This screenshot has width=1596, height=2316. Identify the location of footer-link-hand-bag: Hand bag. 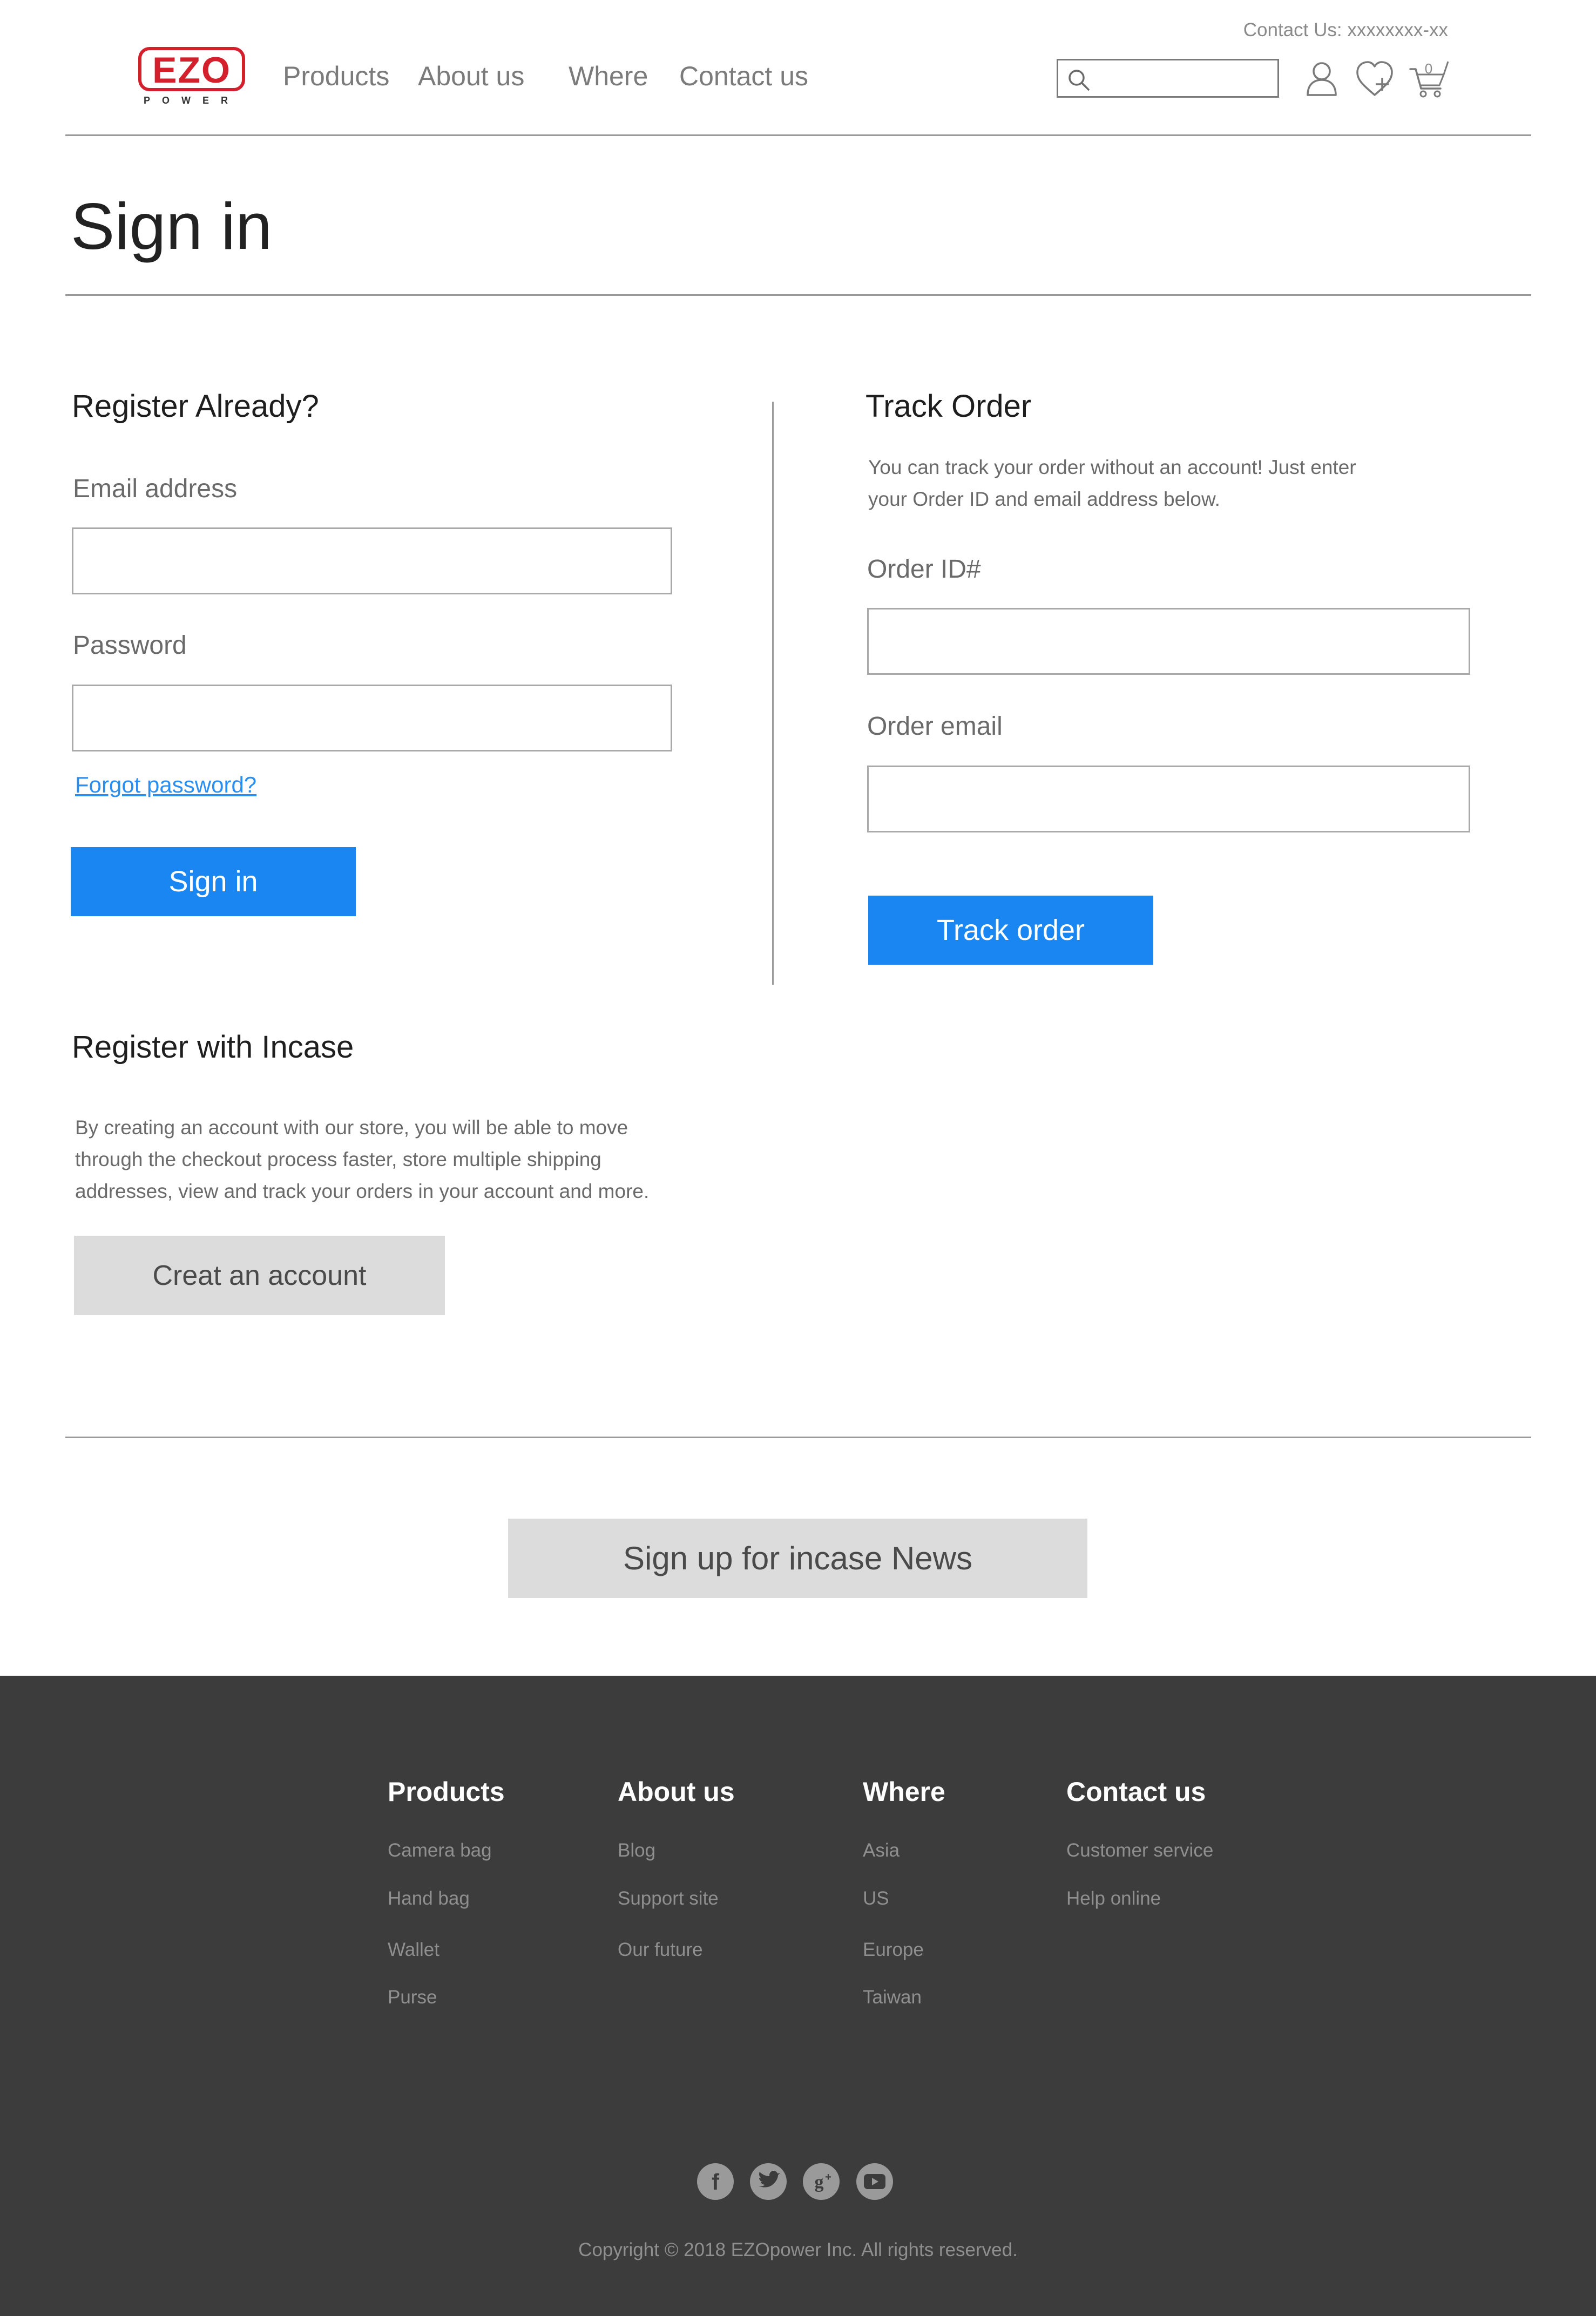
(429, 1898).